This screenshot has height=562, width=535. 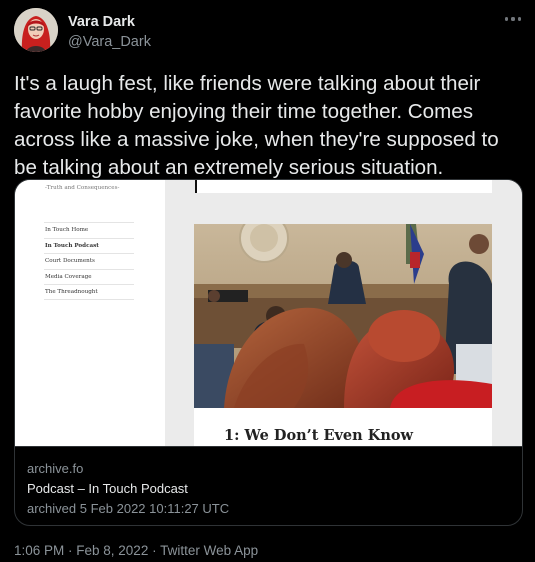 I want to click on display-name: Vara Dark, so click(x=109, y=22).